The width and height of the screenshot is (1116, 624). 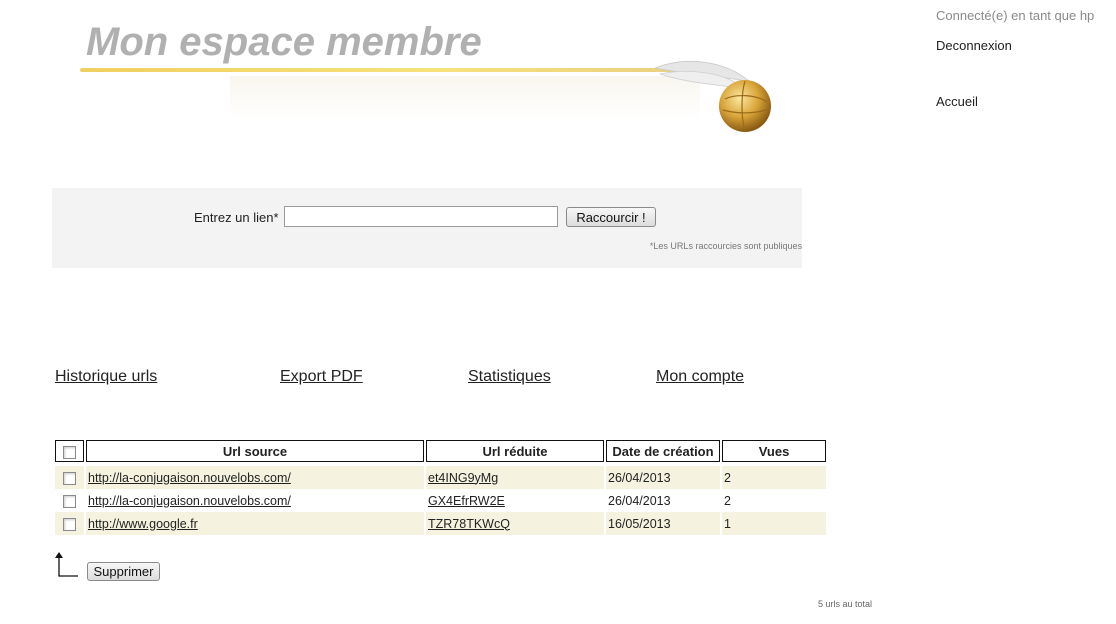 What do you see at coordinates (465, 98) in the screenshot?
I see `banner-fade` at bounding box center [465, 98].